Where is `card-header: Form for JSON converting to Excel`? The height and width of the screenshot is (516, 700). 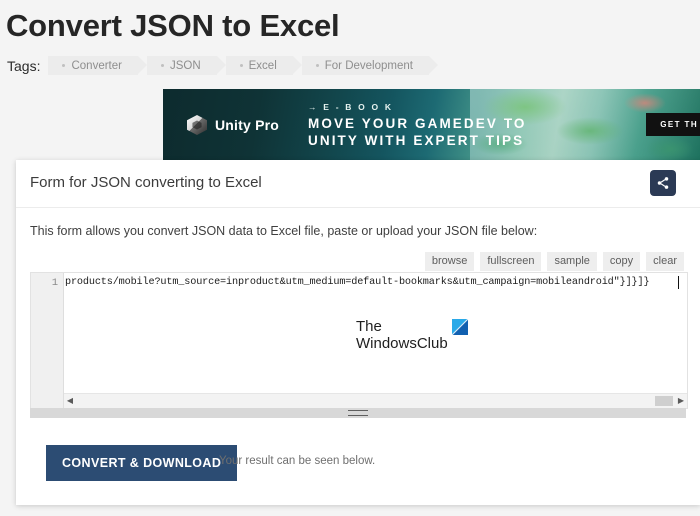 card-header: Form for JSON converting to Excel is located at coordinates (358, 184).